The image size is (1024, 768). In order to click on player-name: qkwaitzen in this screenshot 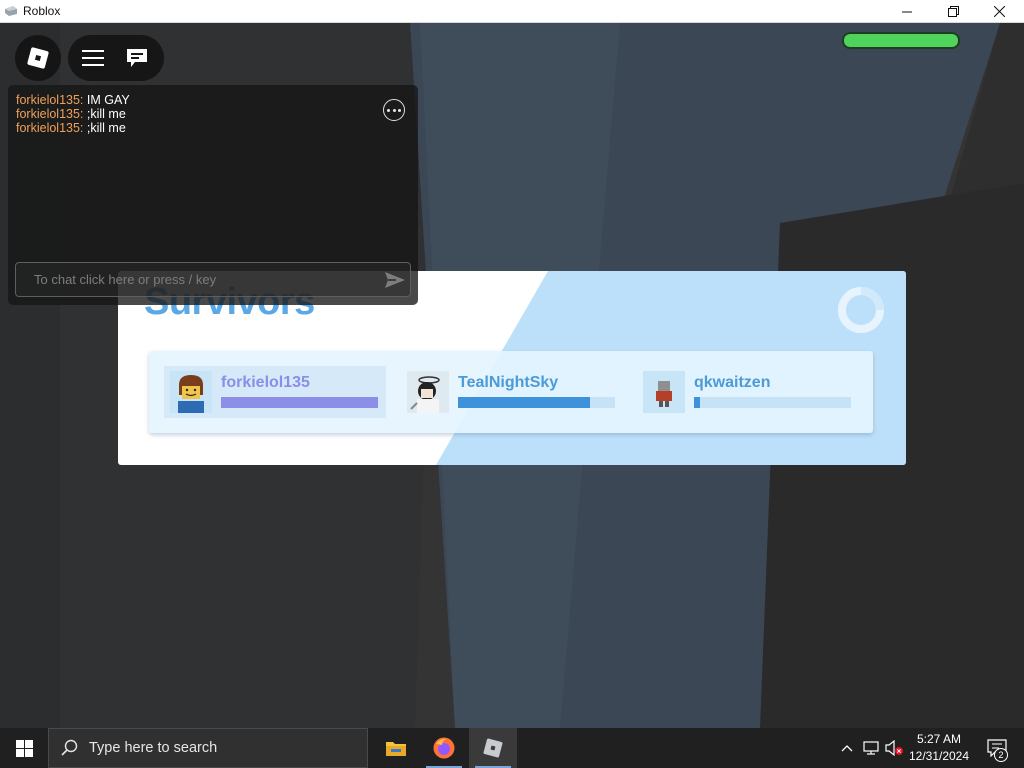, I will do `click(732, 382)`.